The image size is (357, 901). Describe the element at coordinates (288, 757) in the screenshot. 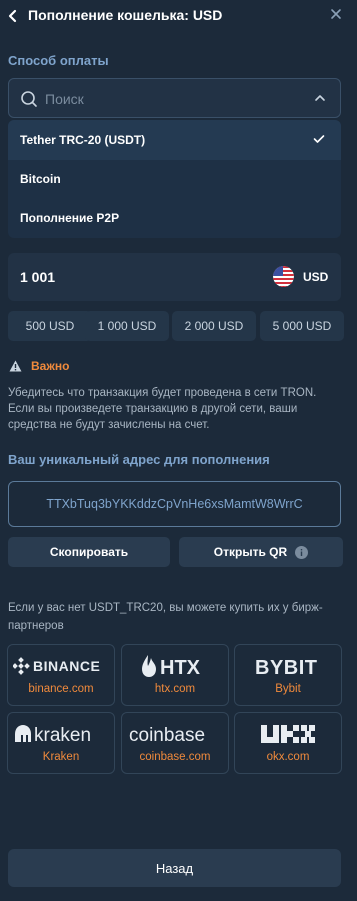

I see `partner-label: okx.com` at that location.